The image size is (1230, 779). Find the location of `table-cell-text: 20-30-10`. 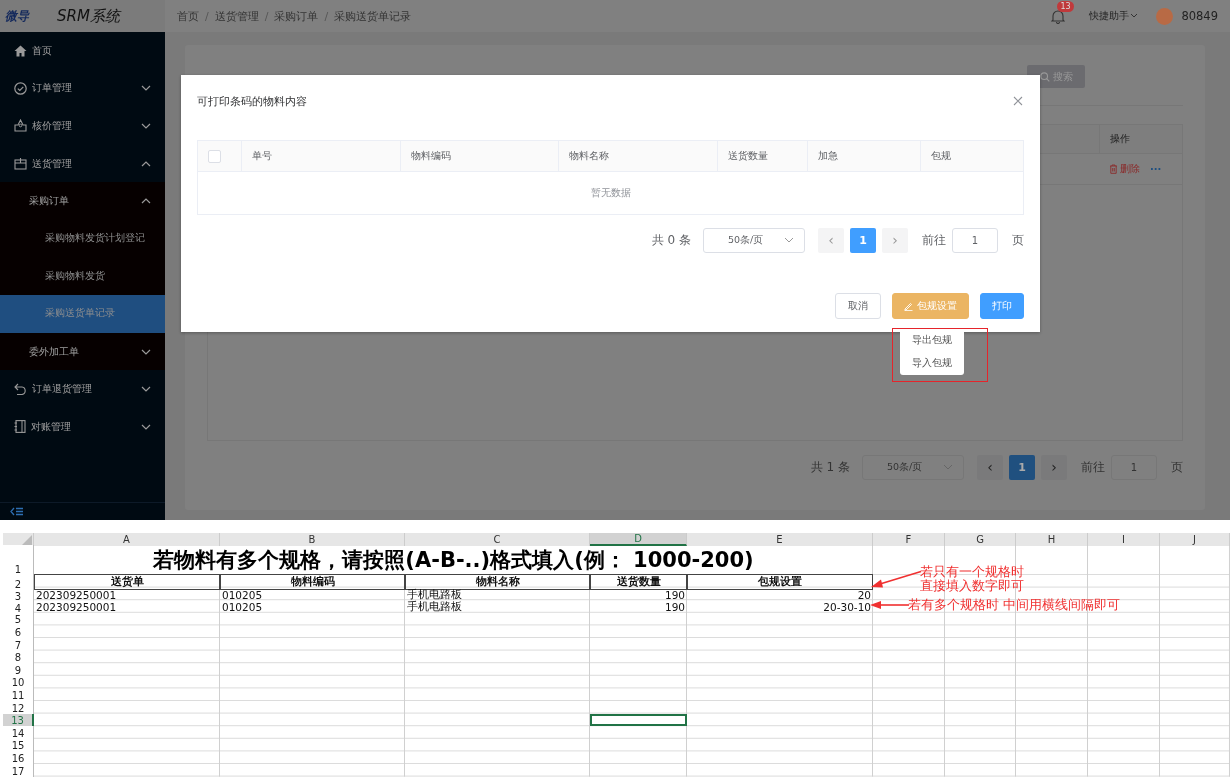

table-cell-text: 20-30-10 is located at coordinates (847, 607).